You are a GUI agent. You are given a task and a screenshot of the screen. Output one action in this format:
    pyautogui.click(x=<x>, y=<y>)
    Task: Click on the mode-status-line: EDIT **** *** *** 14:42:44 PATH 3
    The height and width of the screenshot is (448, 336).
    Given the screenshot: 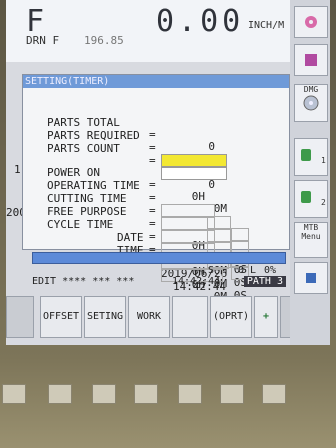 What is the action you would take?
    pyautogui.click(x=159, y=282)
    